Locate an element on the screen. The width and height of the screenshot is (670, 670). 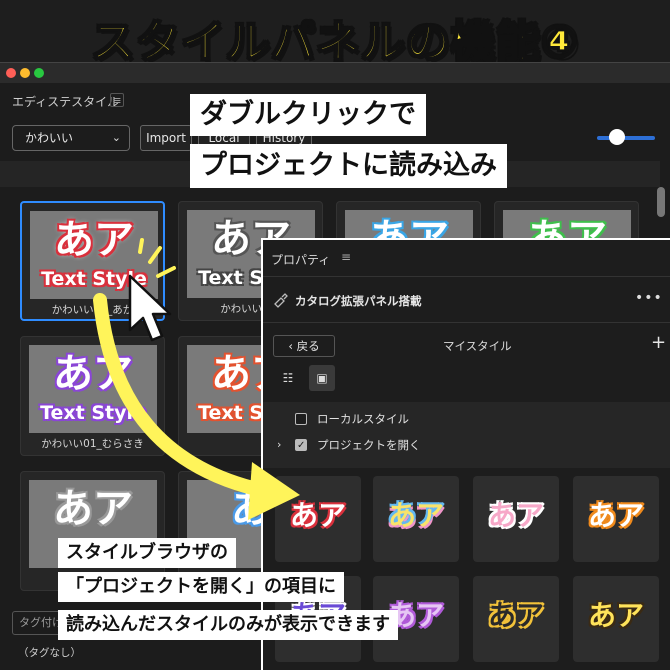
no-tag-label: （タグなし） is located at coordinates (49, 653).